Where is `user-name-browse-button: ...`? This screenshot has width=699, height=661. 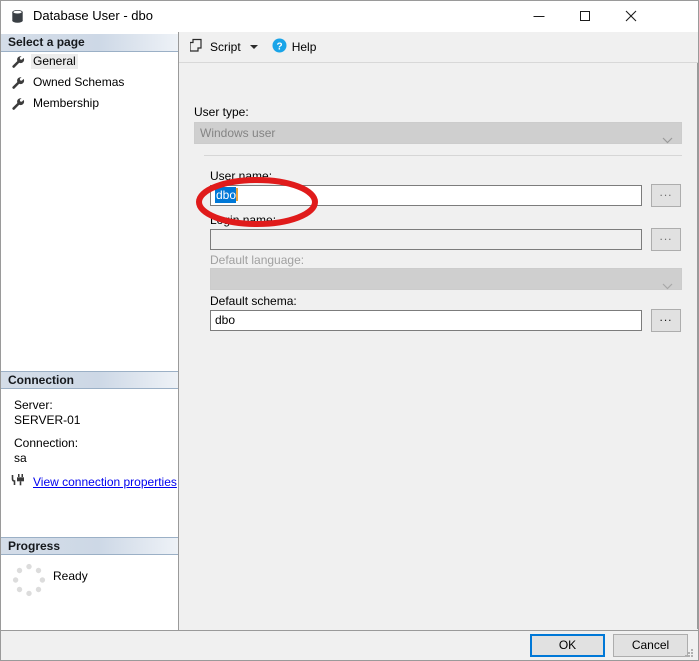 user-name-browse-button: ... is located at coordinates (666, 195).